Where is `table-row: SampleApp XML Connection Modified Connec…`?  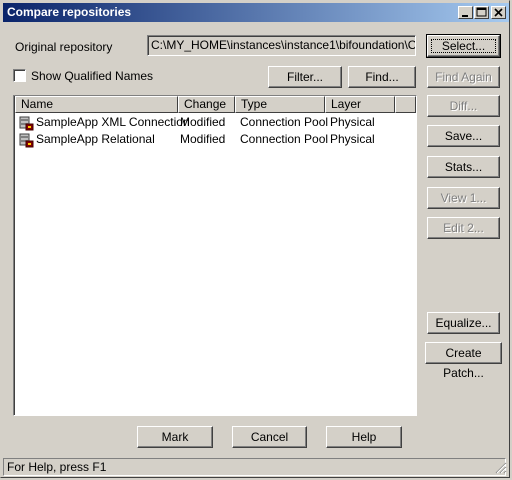 table-row: SampleApp XML Connection Modified Connec… is located at coordinates (208, 122).